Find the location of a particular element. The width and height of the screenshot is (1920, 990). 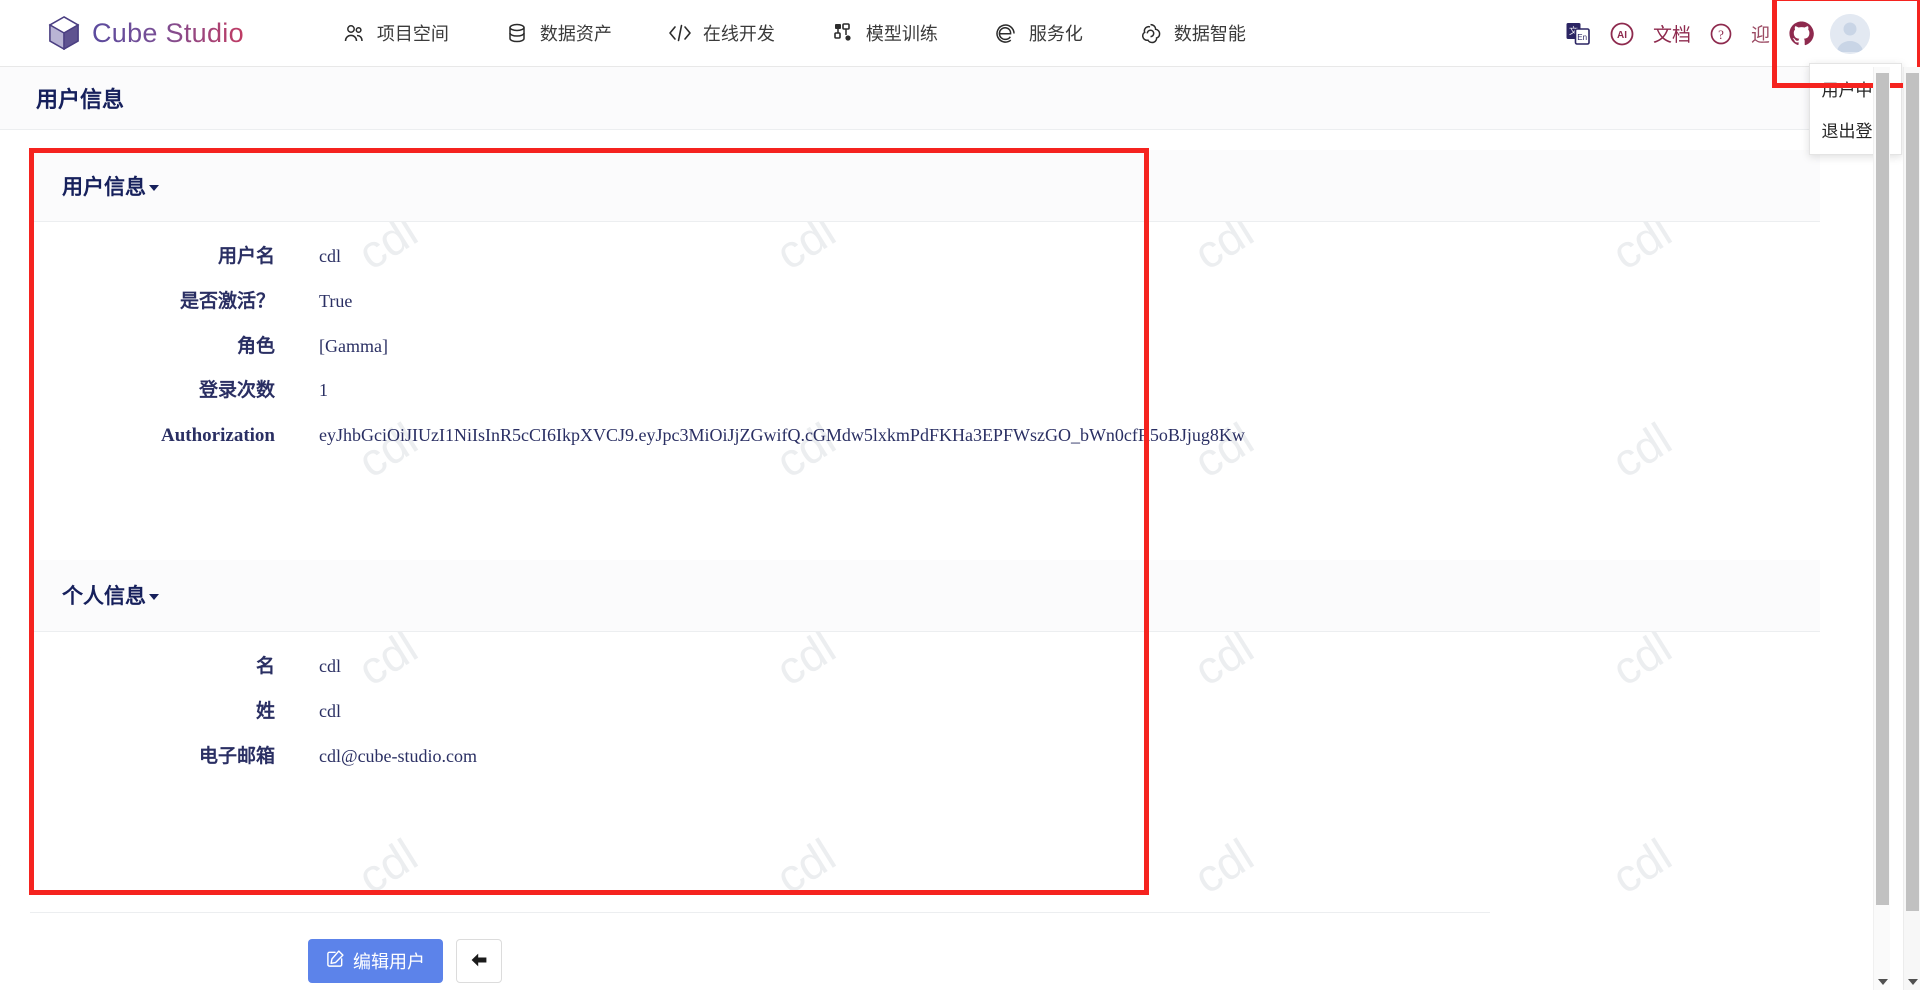

back-button is located at coordinates (479, 961).